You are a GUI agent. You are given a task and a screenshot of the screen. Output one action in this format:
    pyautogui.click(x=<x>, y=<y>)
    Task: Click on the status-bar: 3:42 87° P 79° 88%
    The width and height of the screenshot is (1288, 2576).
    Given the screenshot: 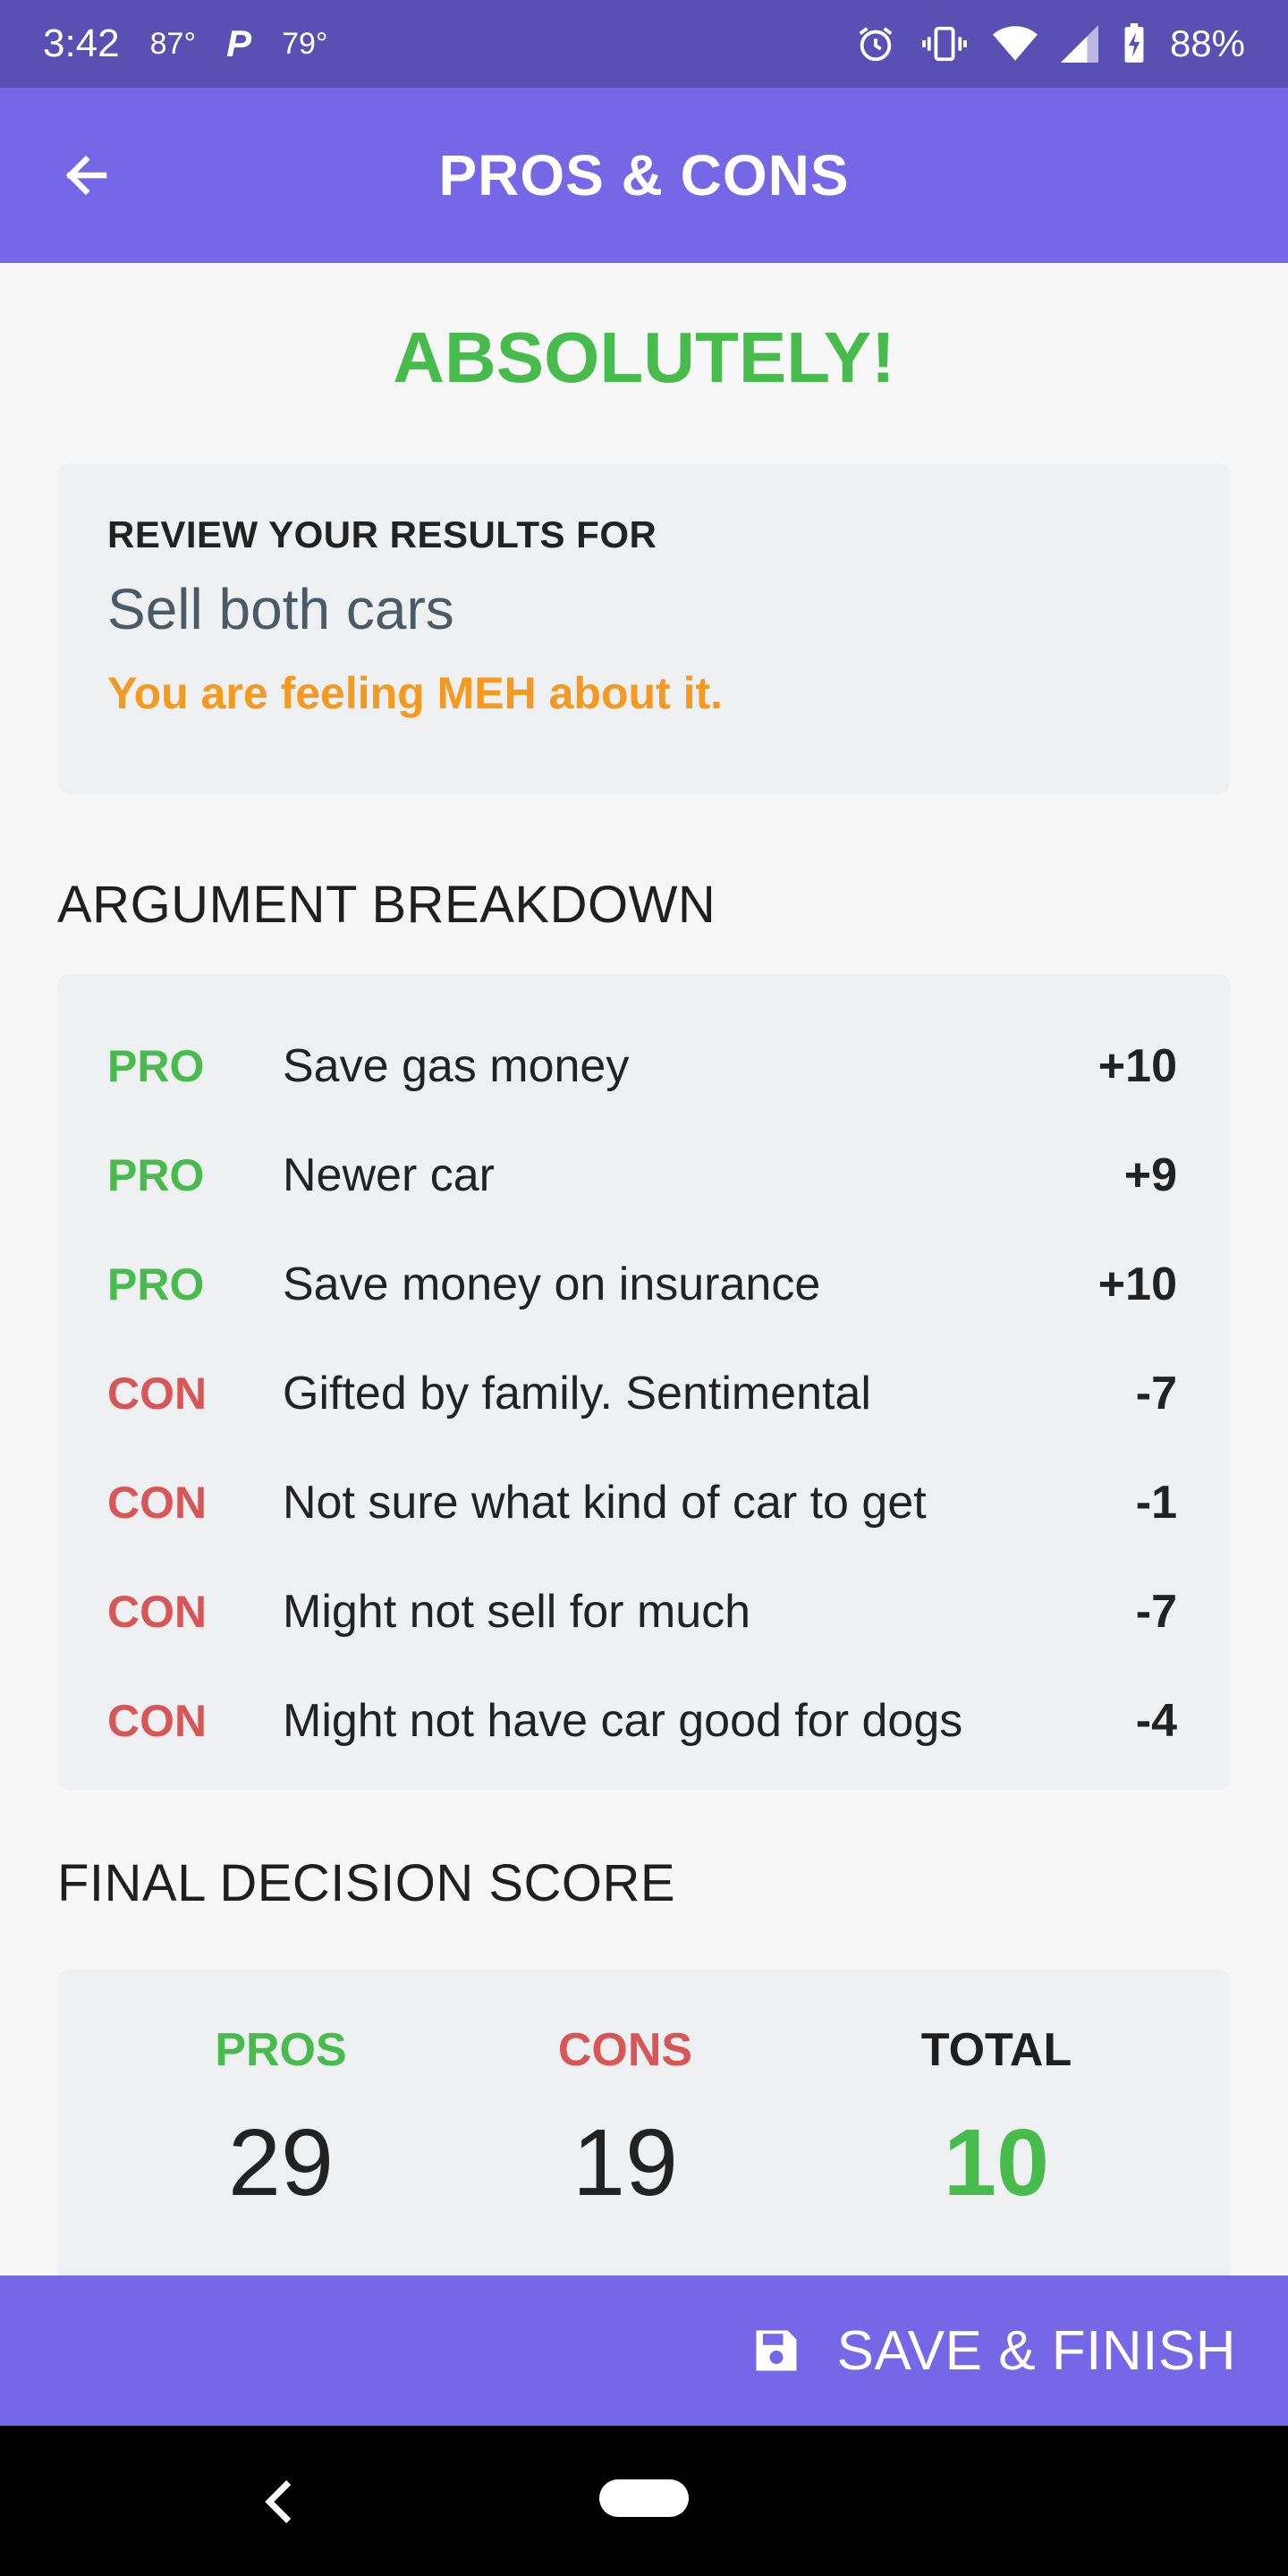 What is the action you would take?
    pyautogui.click(x=644, y=44)
    